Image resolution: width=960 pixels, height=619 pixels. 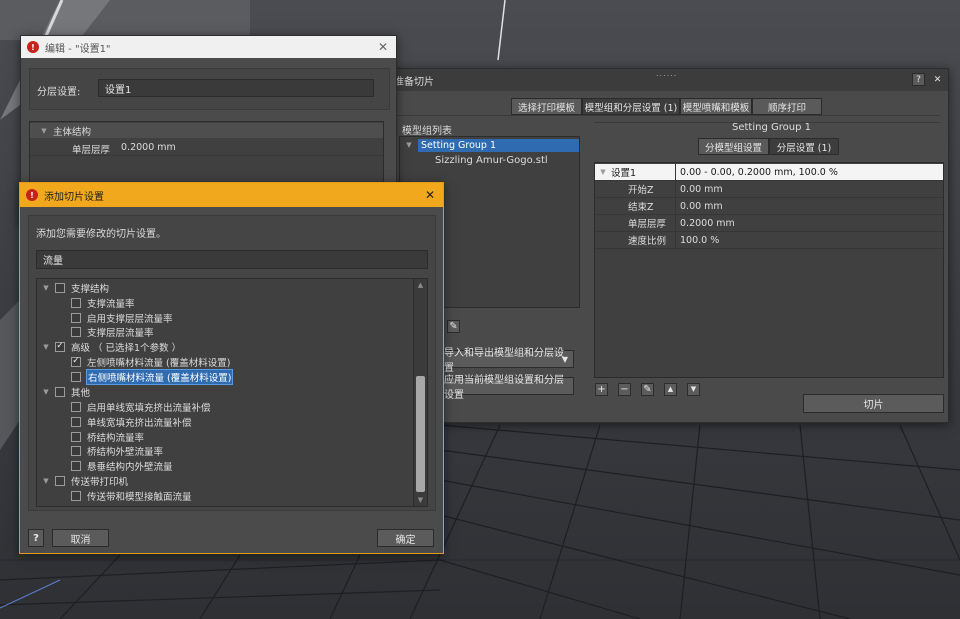 What do you see at coordinates (32, 195) in the screenshot?
I see `app-logo-icon: !` at bounding box center [32, 195].